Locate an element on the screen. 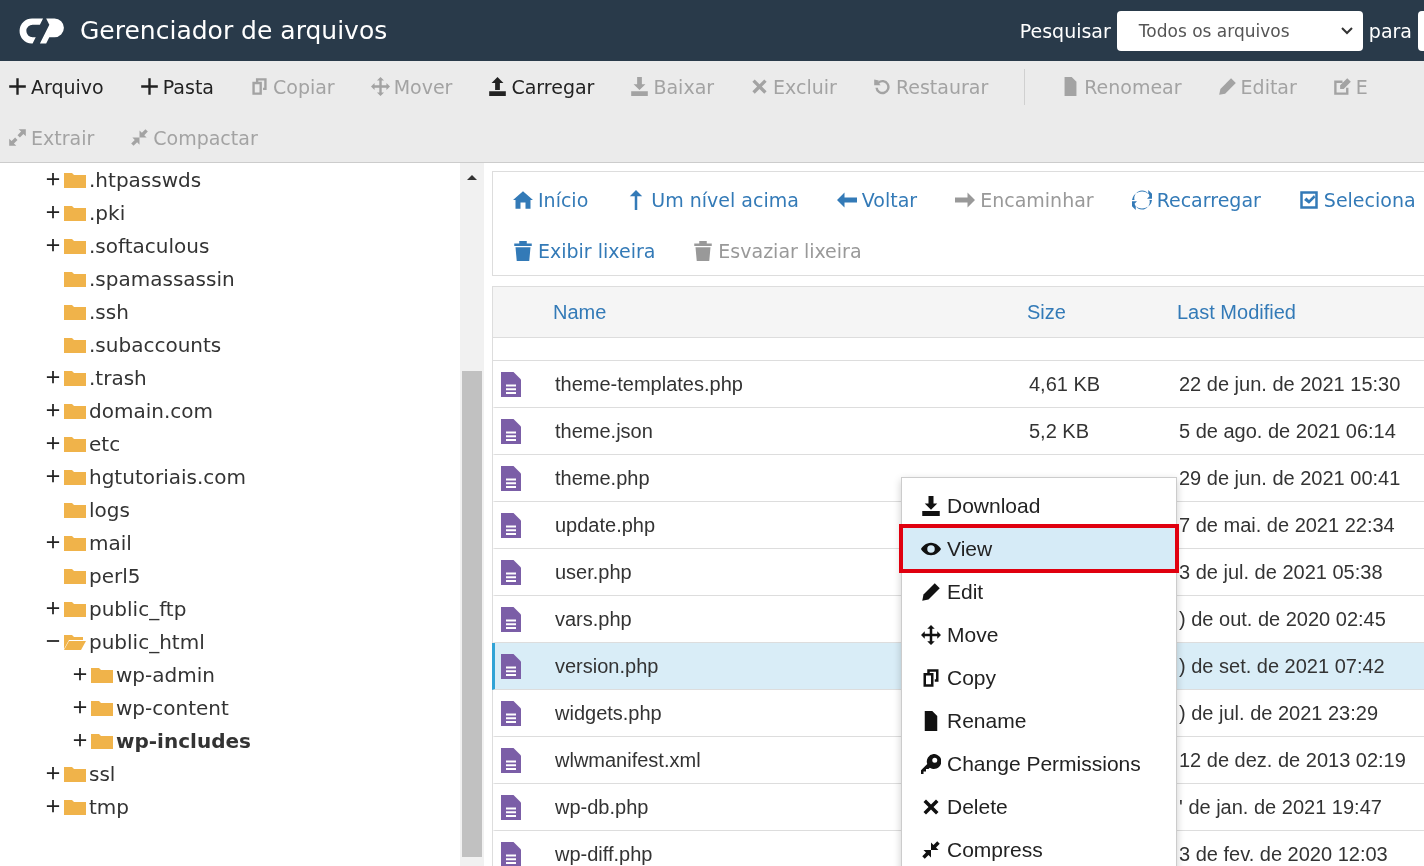 Image resolution: width=1424 pixels, height=866 pixels. file-name: version.php is located at coordinates (607, 665).